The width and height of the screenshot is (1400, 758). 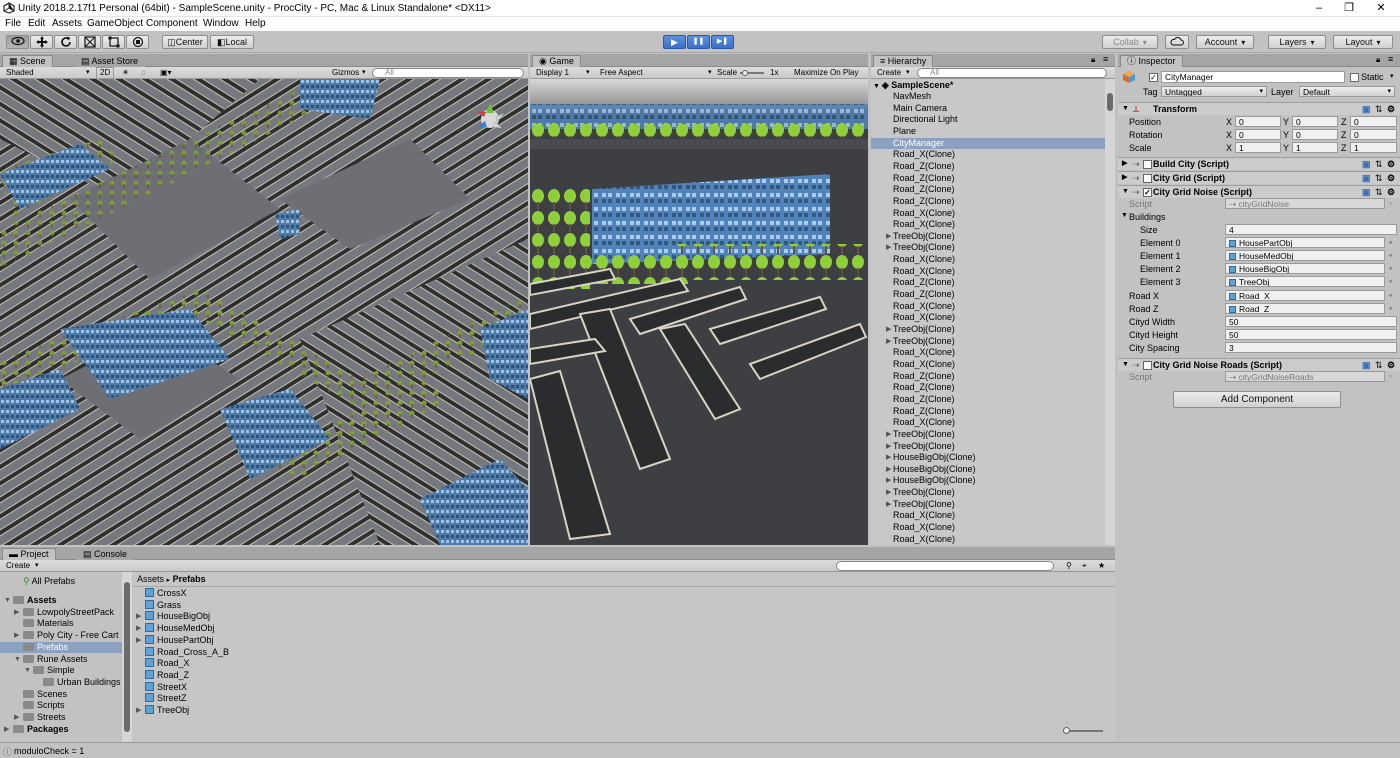 What do you see at coordinates (333, 699) in the screenshot?
I see `asset-item: StreetZ` at bounding box center [333, 699].